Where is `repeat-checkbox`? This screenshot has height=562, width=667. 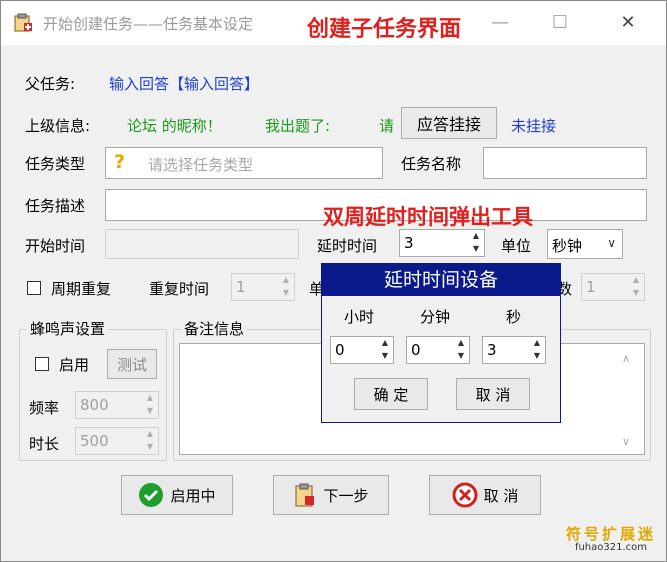
repeat-checkbox is located at coordinates (34, 288).